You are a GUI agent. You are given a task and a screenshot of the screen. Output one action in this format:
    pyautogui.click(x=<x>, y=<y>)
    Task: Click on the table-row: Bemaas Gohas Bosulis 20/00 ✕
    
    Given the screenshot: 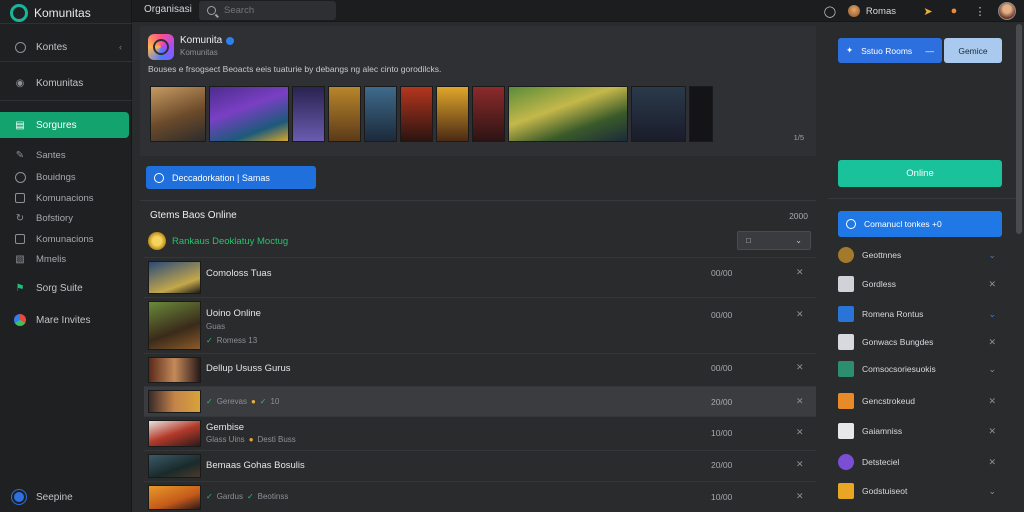 What is the action you would take?
    pyautogui.click(x=480, y=465)
    